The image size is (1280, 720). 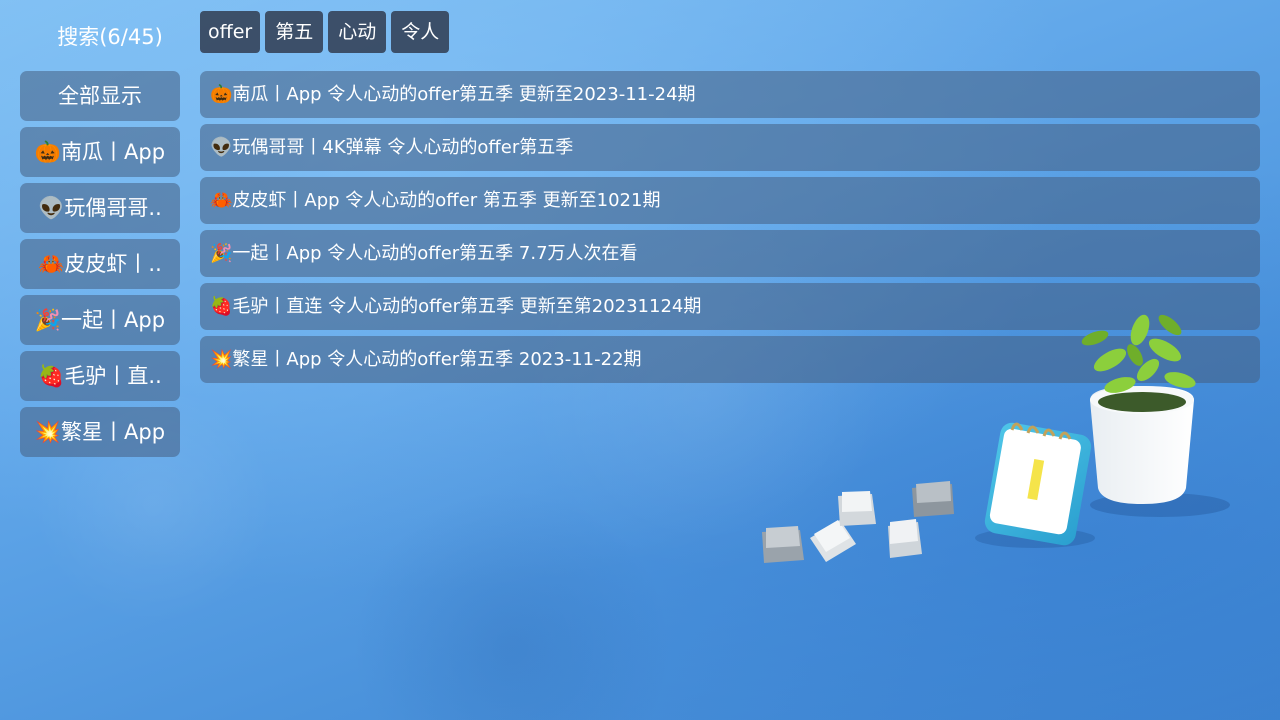 What do you see at coordinates (100, 376) in the screenshot?
I see `sidebar-item-source: 🍓毛驴丨直..` at bounding box center [100, 376].